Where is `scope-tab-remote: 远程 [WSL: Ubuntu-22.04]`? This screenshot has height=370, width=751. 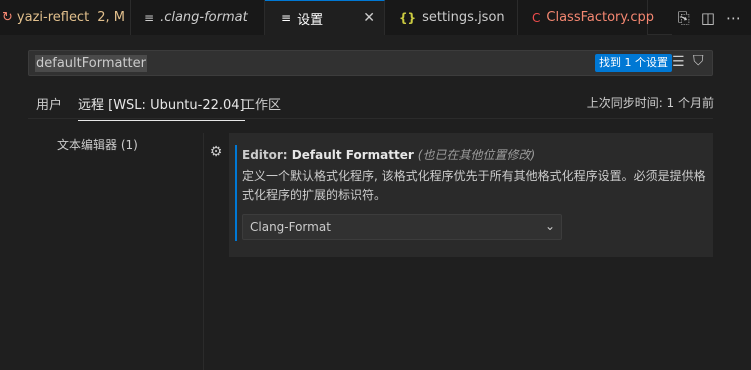
scope-tab-remote: 远程 [WSL: Ubuntu-22.04] is located at coordinates (161, 107).